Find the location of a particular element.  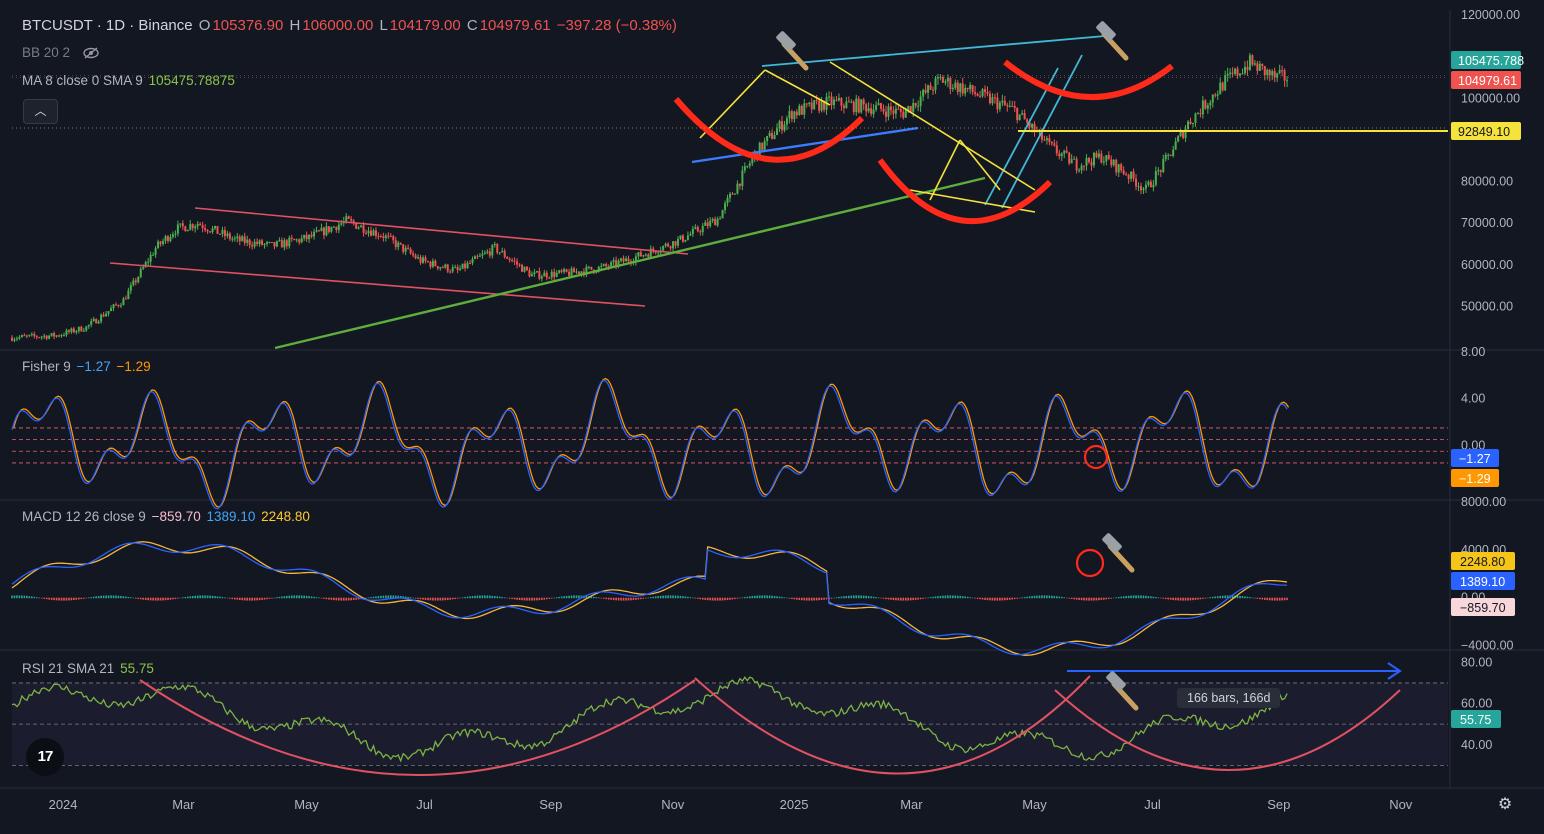

time-tick-label: Mar is located at coordinates (911, 804).